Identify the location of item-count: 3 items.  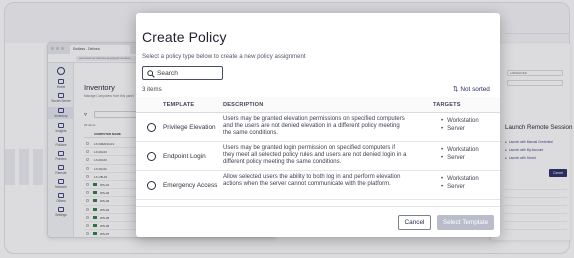
(152, 89).